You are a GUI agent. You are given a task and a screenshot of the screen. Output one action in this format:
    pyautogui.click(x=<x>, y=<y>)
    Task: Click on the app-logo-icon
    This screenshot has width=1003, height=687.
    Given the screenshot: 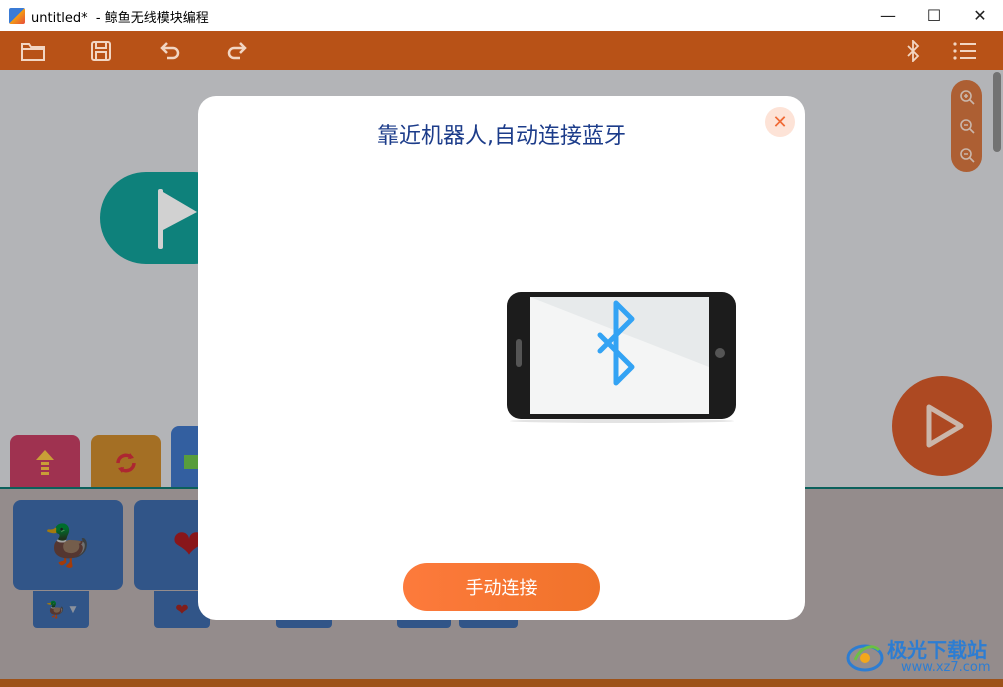 What is the action you would take?
    pyautogui.click(x=17, y=16)
    